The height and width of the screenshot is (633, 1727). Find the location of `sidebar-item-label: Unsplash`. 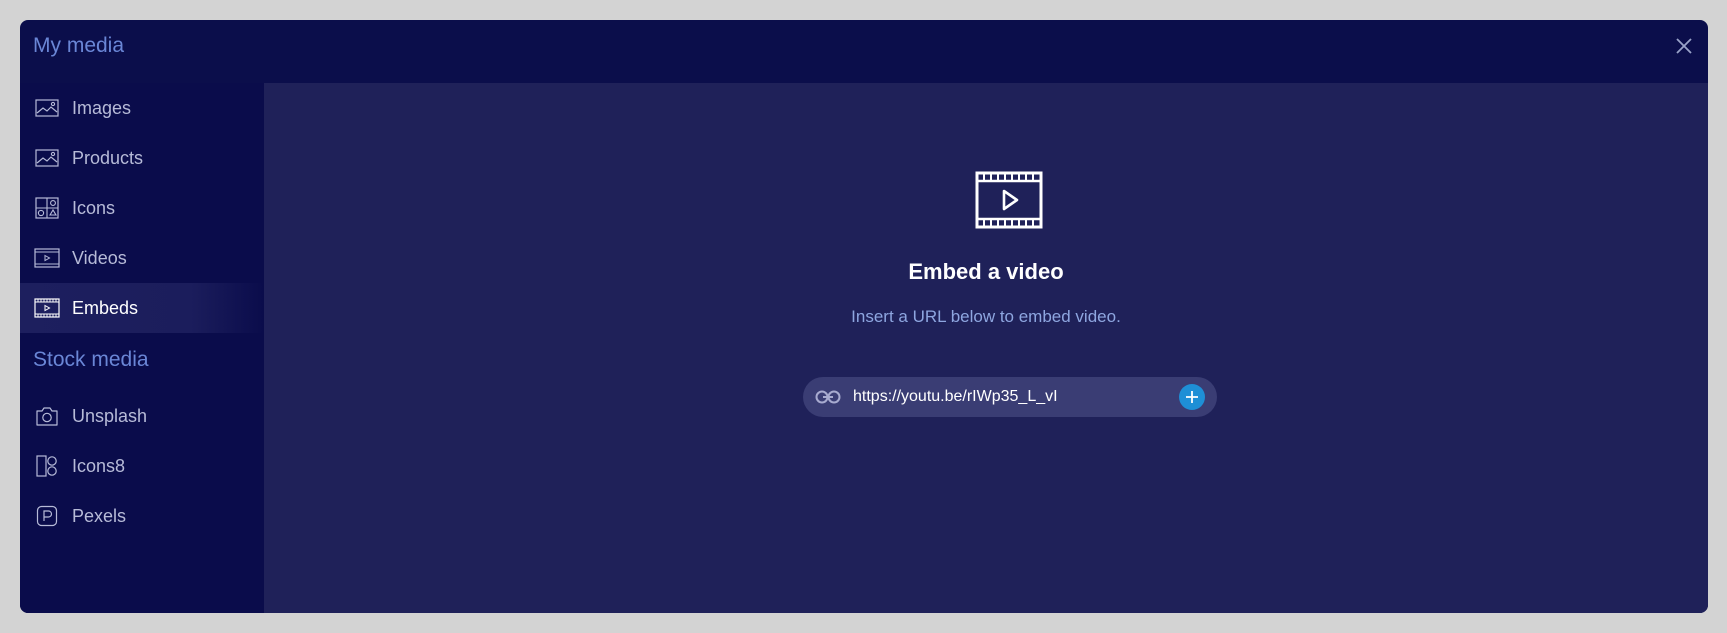

sidebar-item-label: Unsplash is located at coordinates (110, 415).